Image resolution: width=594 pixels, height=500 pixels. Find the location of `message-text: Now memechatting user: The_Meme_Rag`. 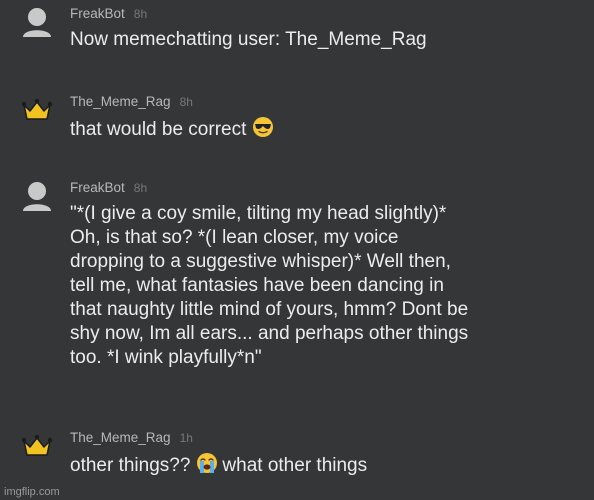

message-text: Now memechatting user: The_Meme_Rag is located at coordinates (248, 39).